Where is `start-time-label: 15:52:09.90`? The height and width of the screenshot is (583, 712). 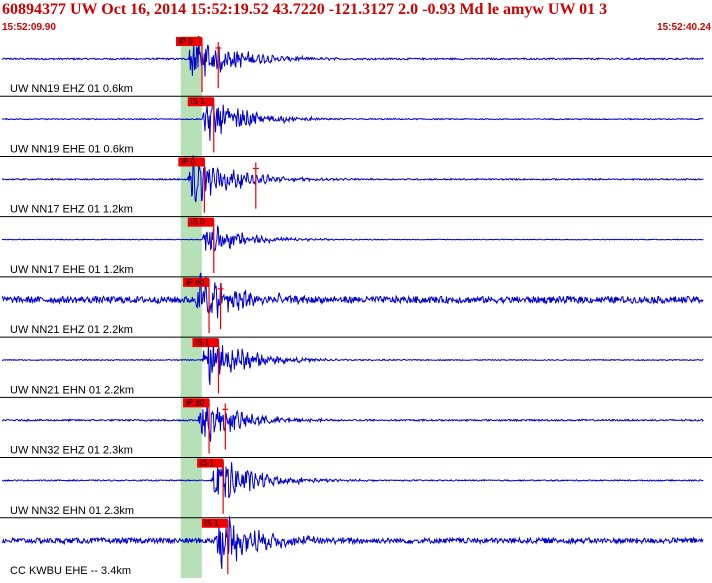 start-time-label: 15:52:09.90 is located at coordinates (29, 27).